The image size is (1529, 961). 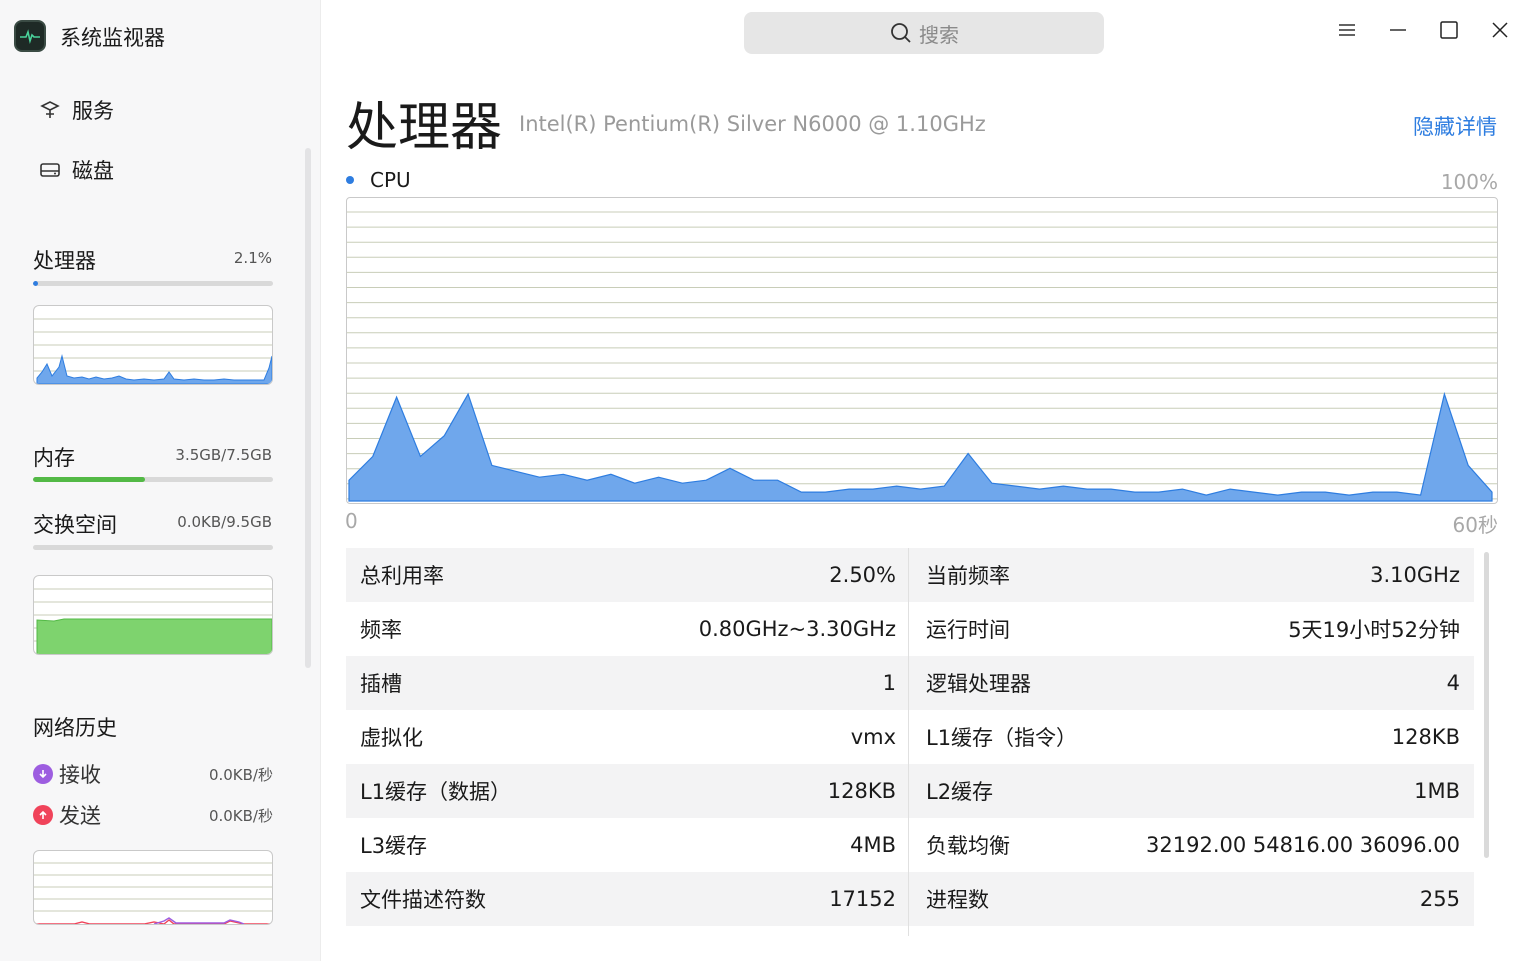 What do you see at coordinates (390, 180) in the screenshot?
I see `cpu-legend-label: CPU` at bounding box center [390, 180].